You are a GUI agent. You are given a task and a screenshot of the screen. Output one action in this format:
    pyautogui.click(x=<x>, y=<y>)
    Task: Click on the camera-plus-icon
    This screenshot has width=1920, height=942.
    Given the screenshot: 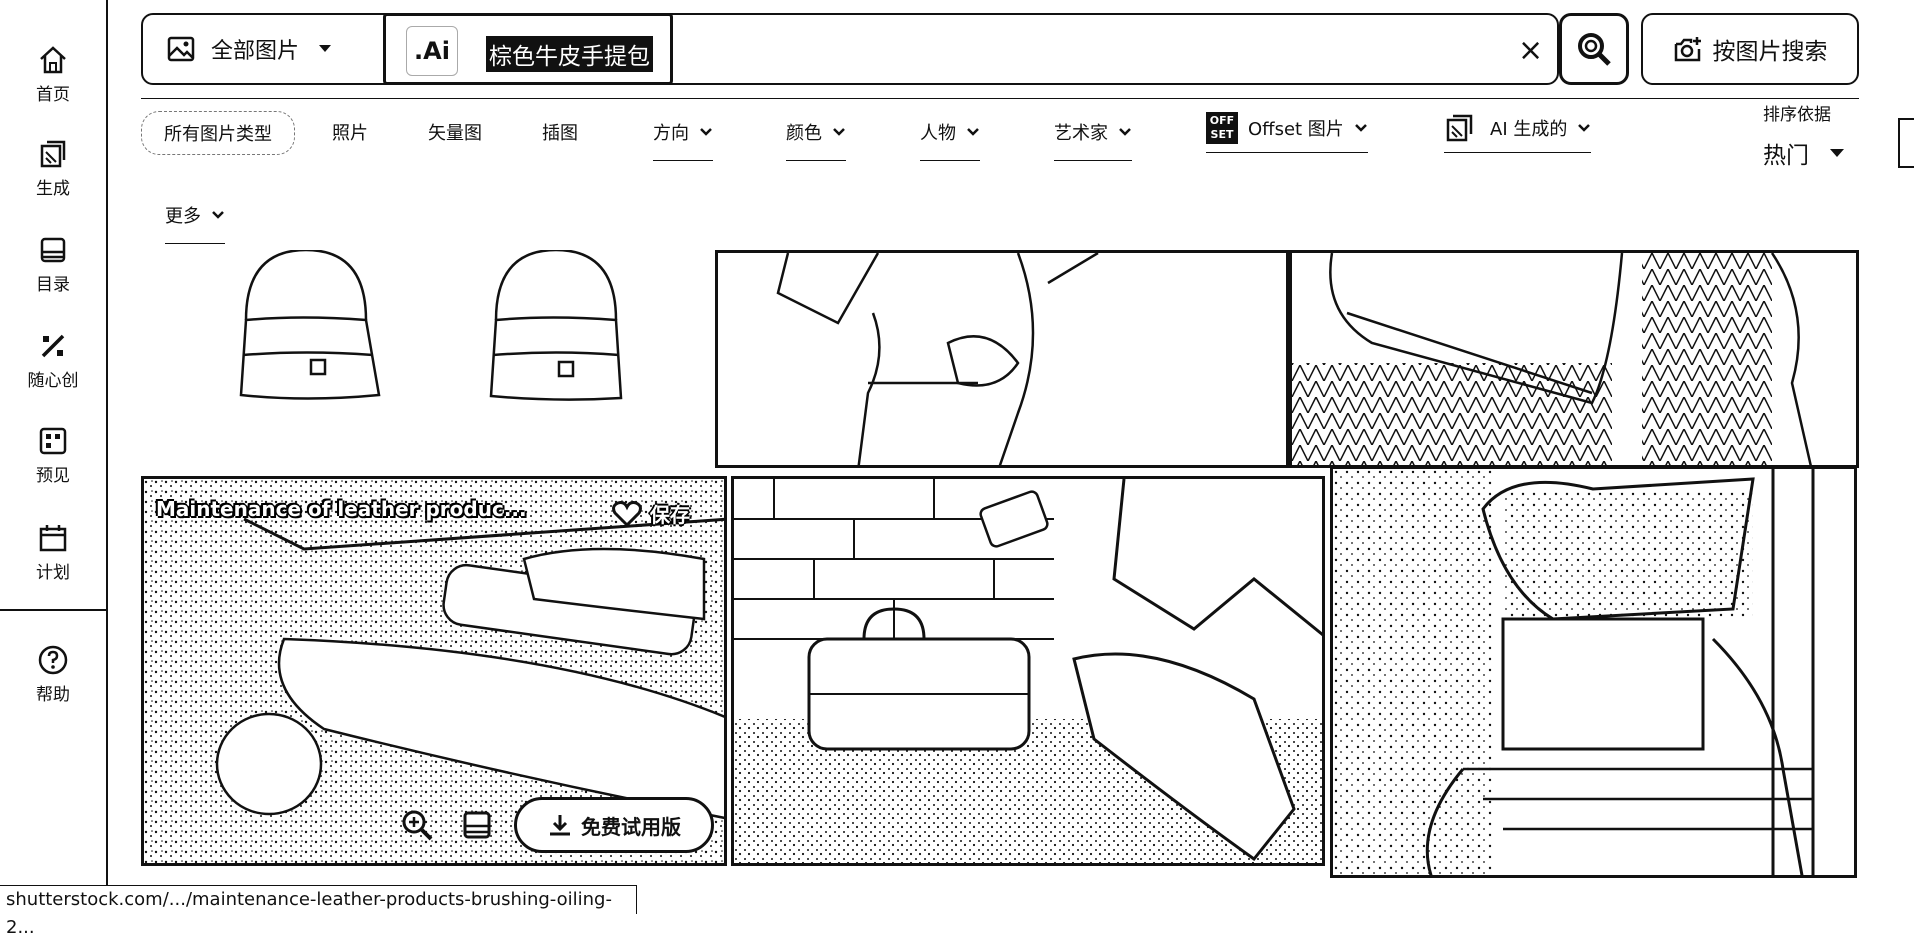 What is the action you would take?
    pyautogui.click(x=1687, y=49)
    